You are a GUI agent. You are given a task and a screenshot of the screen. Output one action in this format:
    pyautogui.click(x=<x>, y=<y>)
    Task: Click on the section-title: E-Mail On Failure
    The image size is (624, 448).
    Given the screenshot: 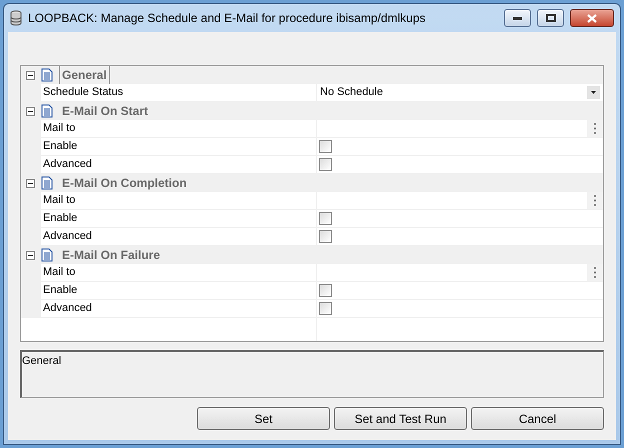 What is the action you would take?
    pyautogui.click(x=111, y=255)
    